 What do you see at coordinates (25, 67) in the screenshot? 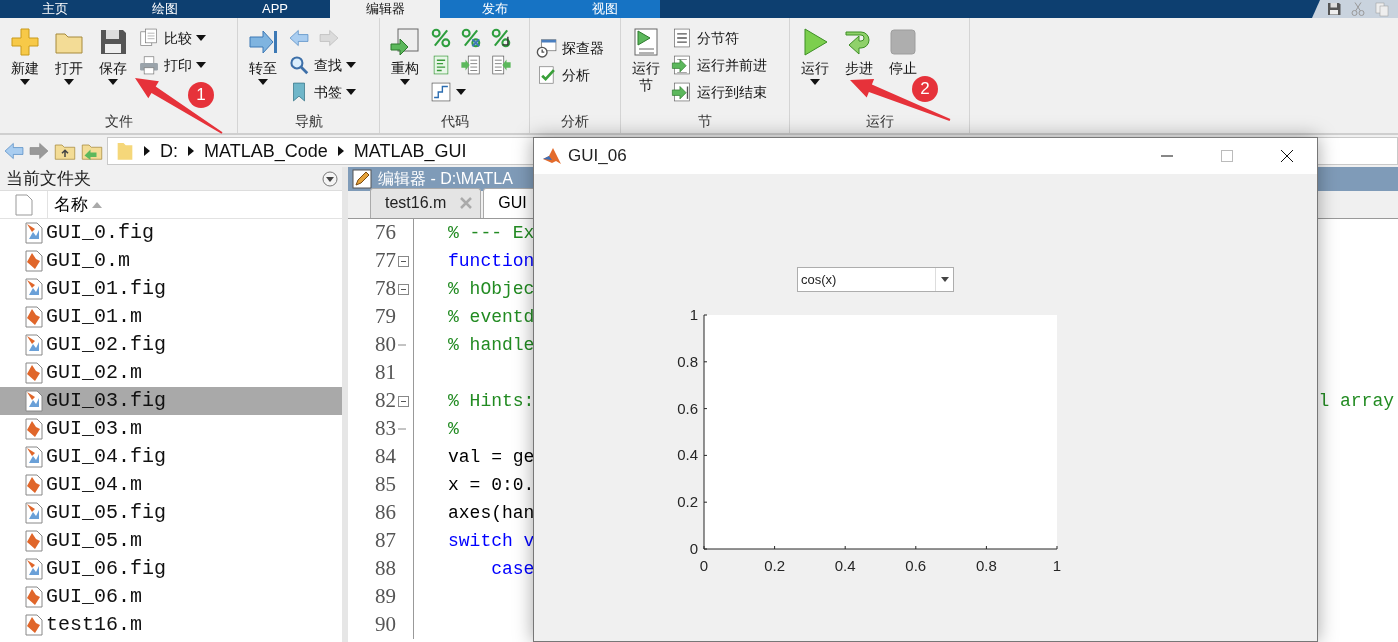
I see `ribbon-button: 新建` at bounding box center [25, 67].